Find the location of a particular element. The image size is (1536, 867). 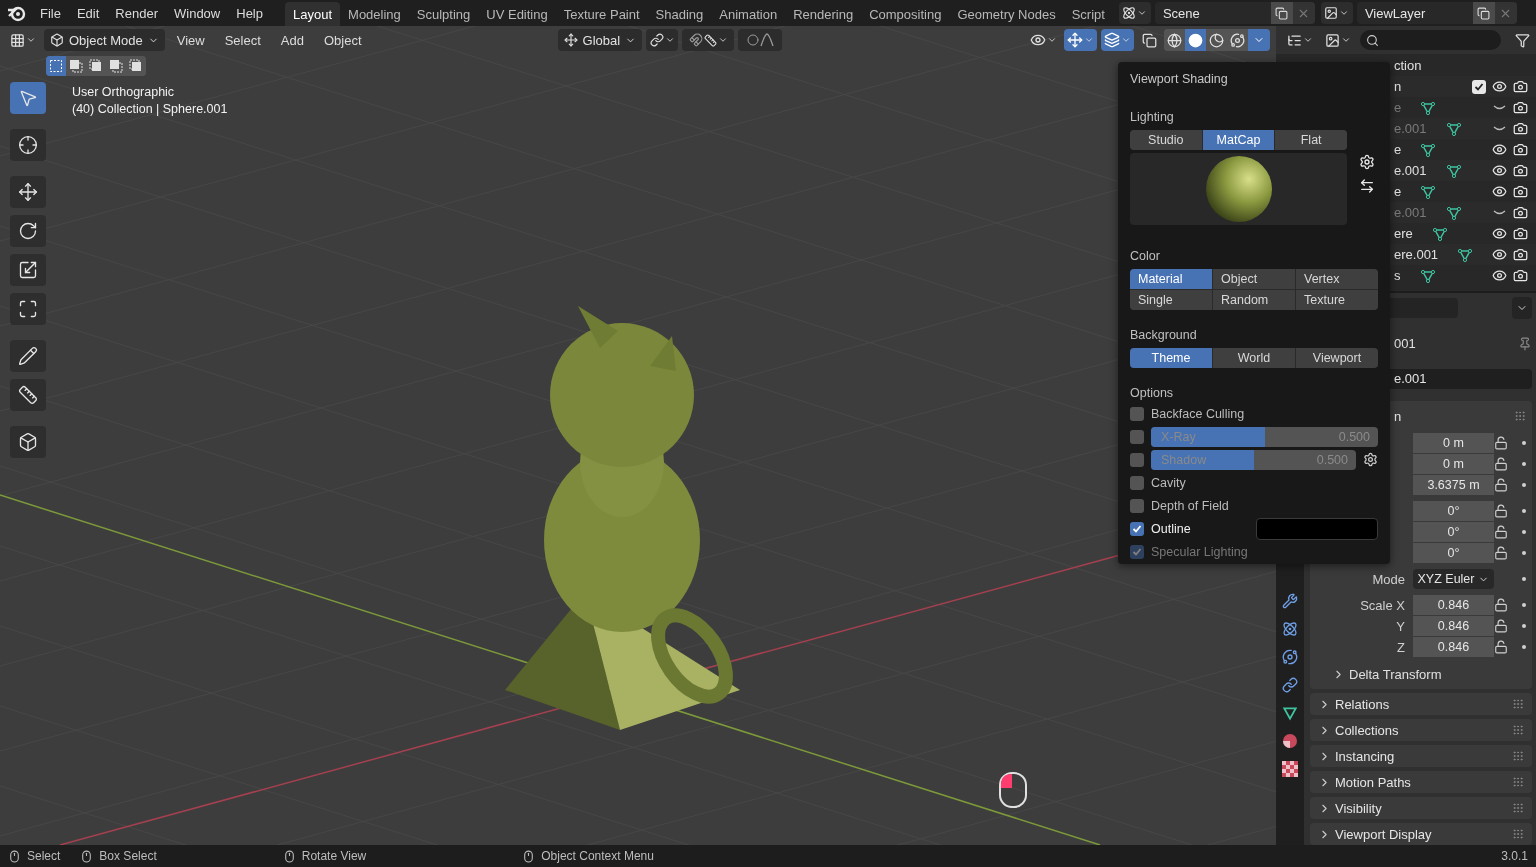

segment-button: Viewport is located at coordinates (1337, 358).